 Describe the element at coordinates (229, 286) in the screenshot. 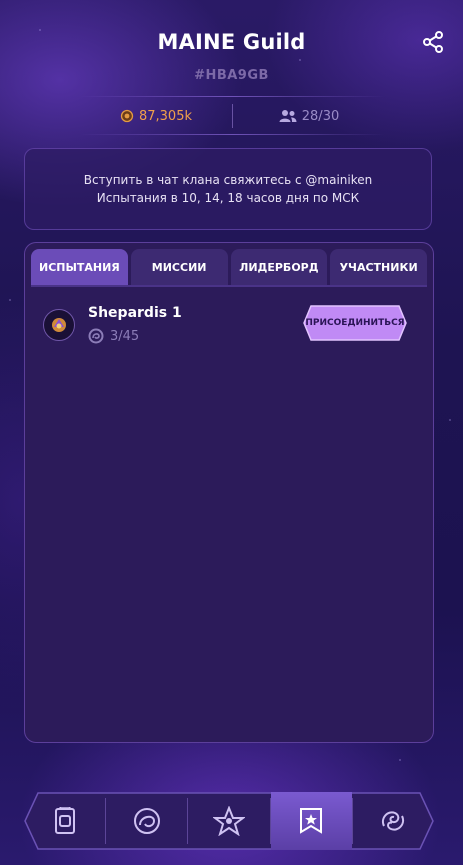

I see `tab-underline` at that location.